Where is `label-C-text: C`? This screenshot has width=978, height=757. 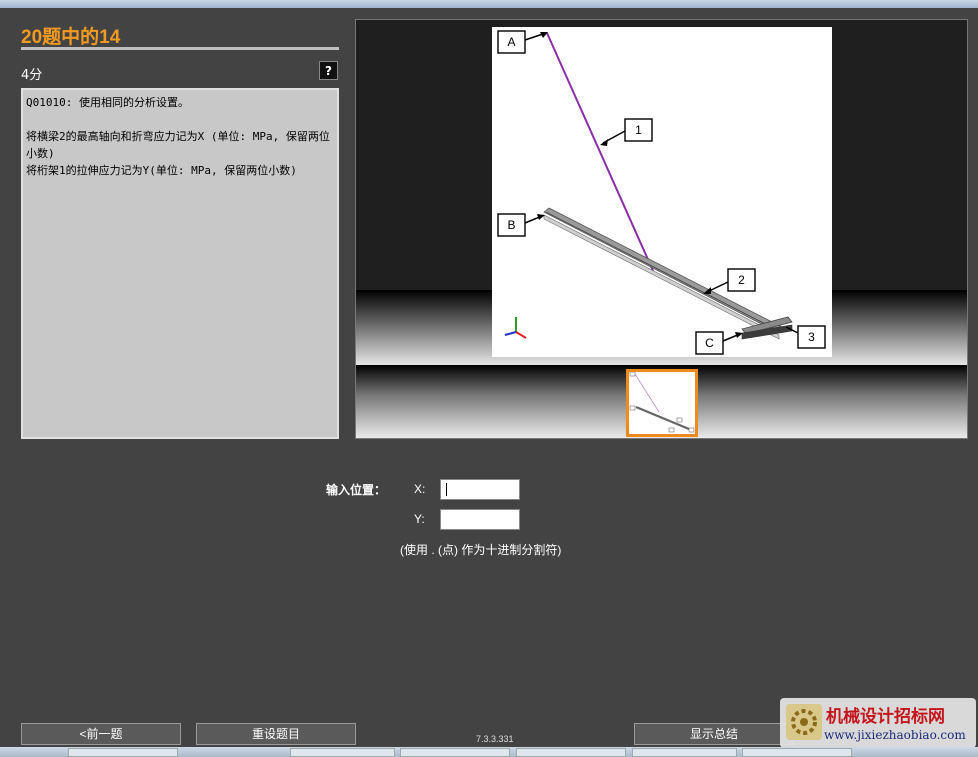
label-C-text: C is located at coordinates (709, 343).